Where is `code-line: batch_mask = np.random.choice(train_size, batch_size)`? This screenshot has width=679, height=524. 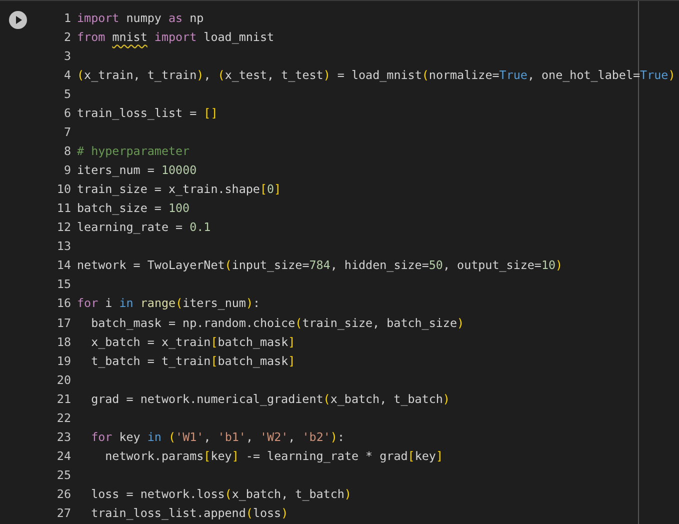 code-line: batch_mask = np.random.choice(train_size, batch_size) is located at coordinates (277, 323).